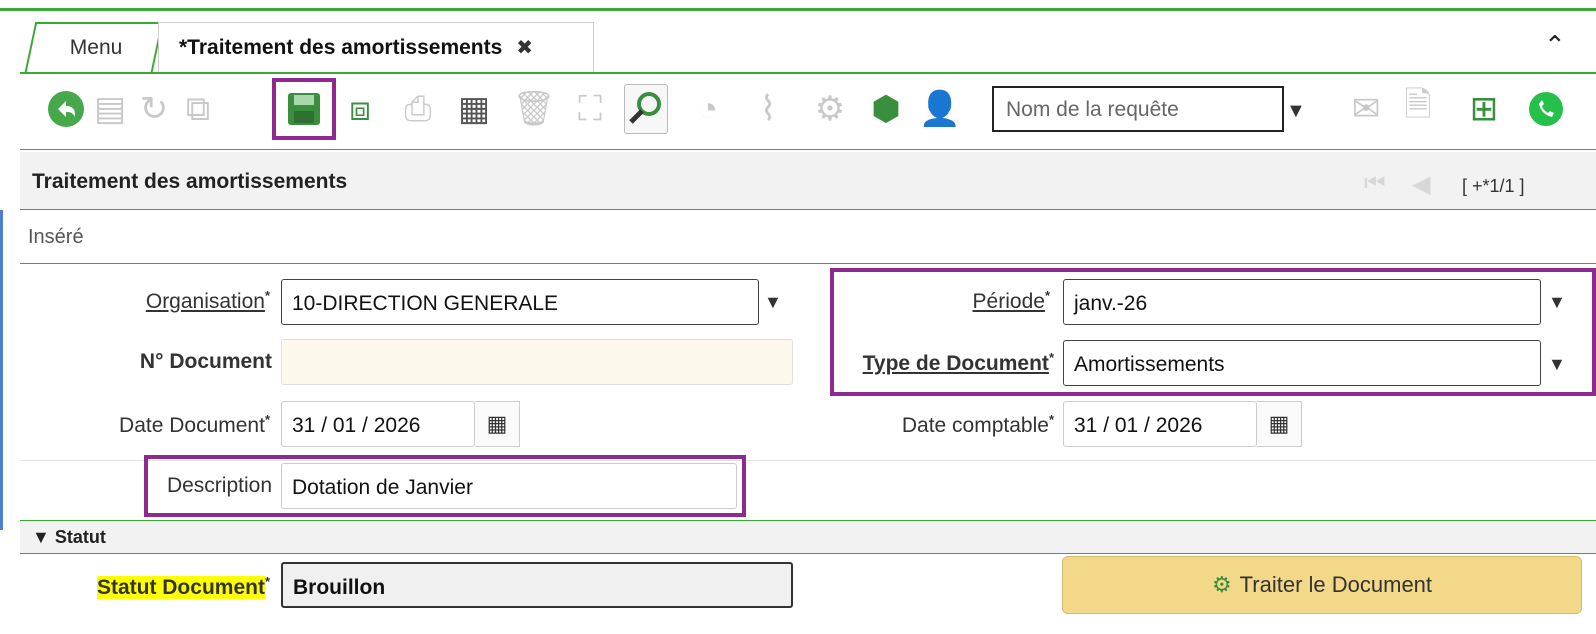 This screenshot has width=1596, height=634. What do you see at coordinates (1555, 45) in the screenshot?
I see `collapse-icon: ⌃` at bounding box center [1555, 45].